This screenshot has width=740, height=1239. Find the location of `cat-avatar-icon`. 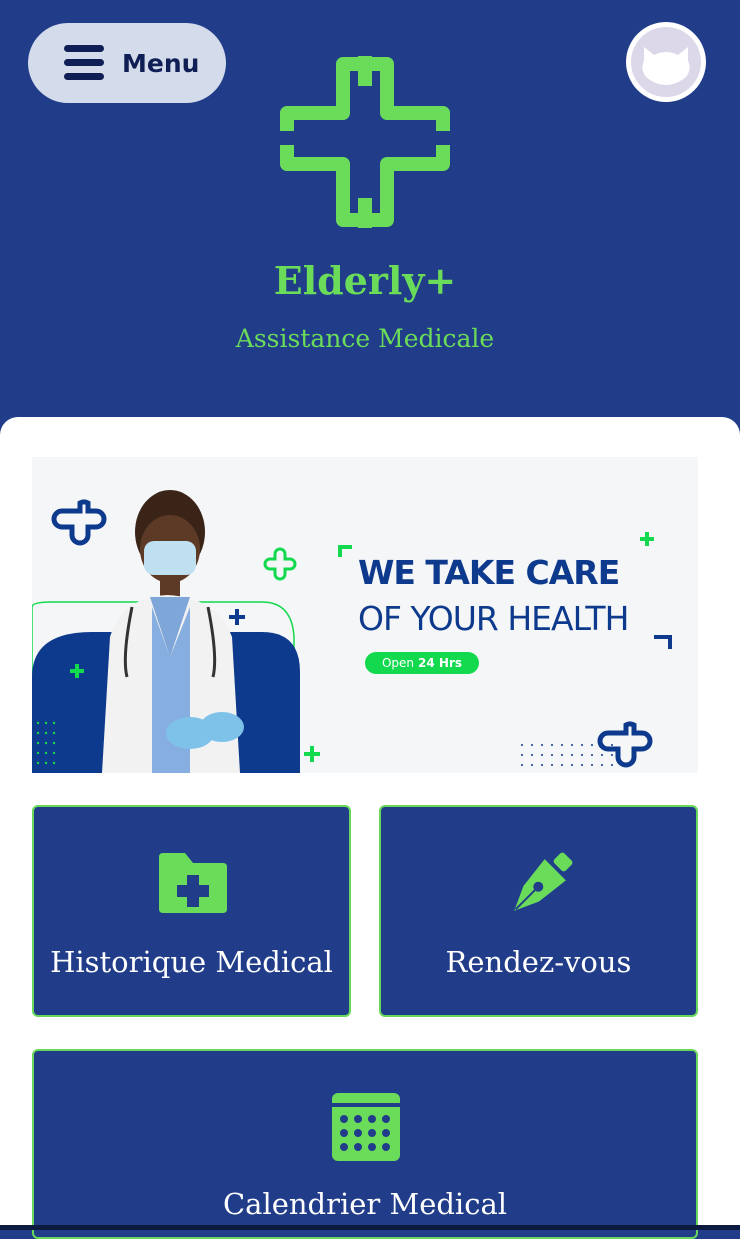

cat-avatar-icon is located at coordinates (666, 62).